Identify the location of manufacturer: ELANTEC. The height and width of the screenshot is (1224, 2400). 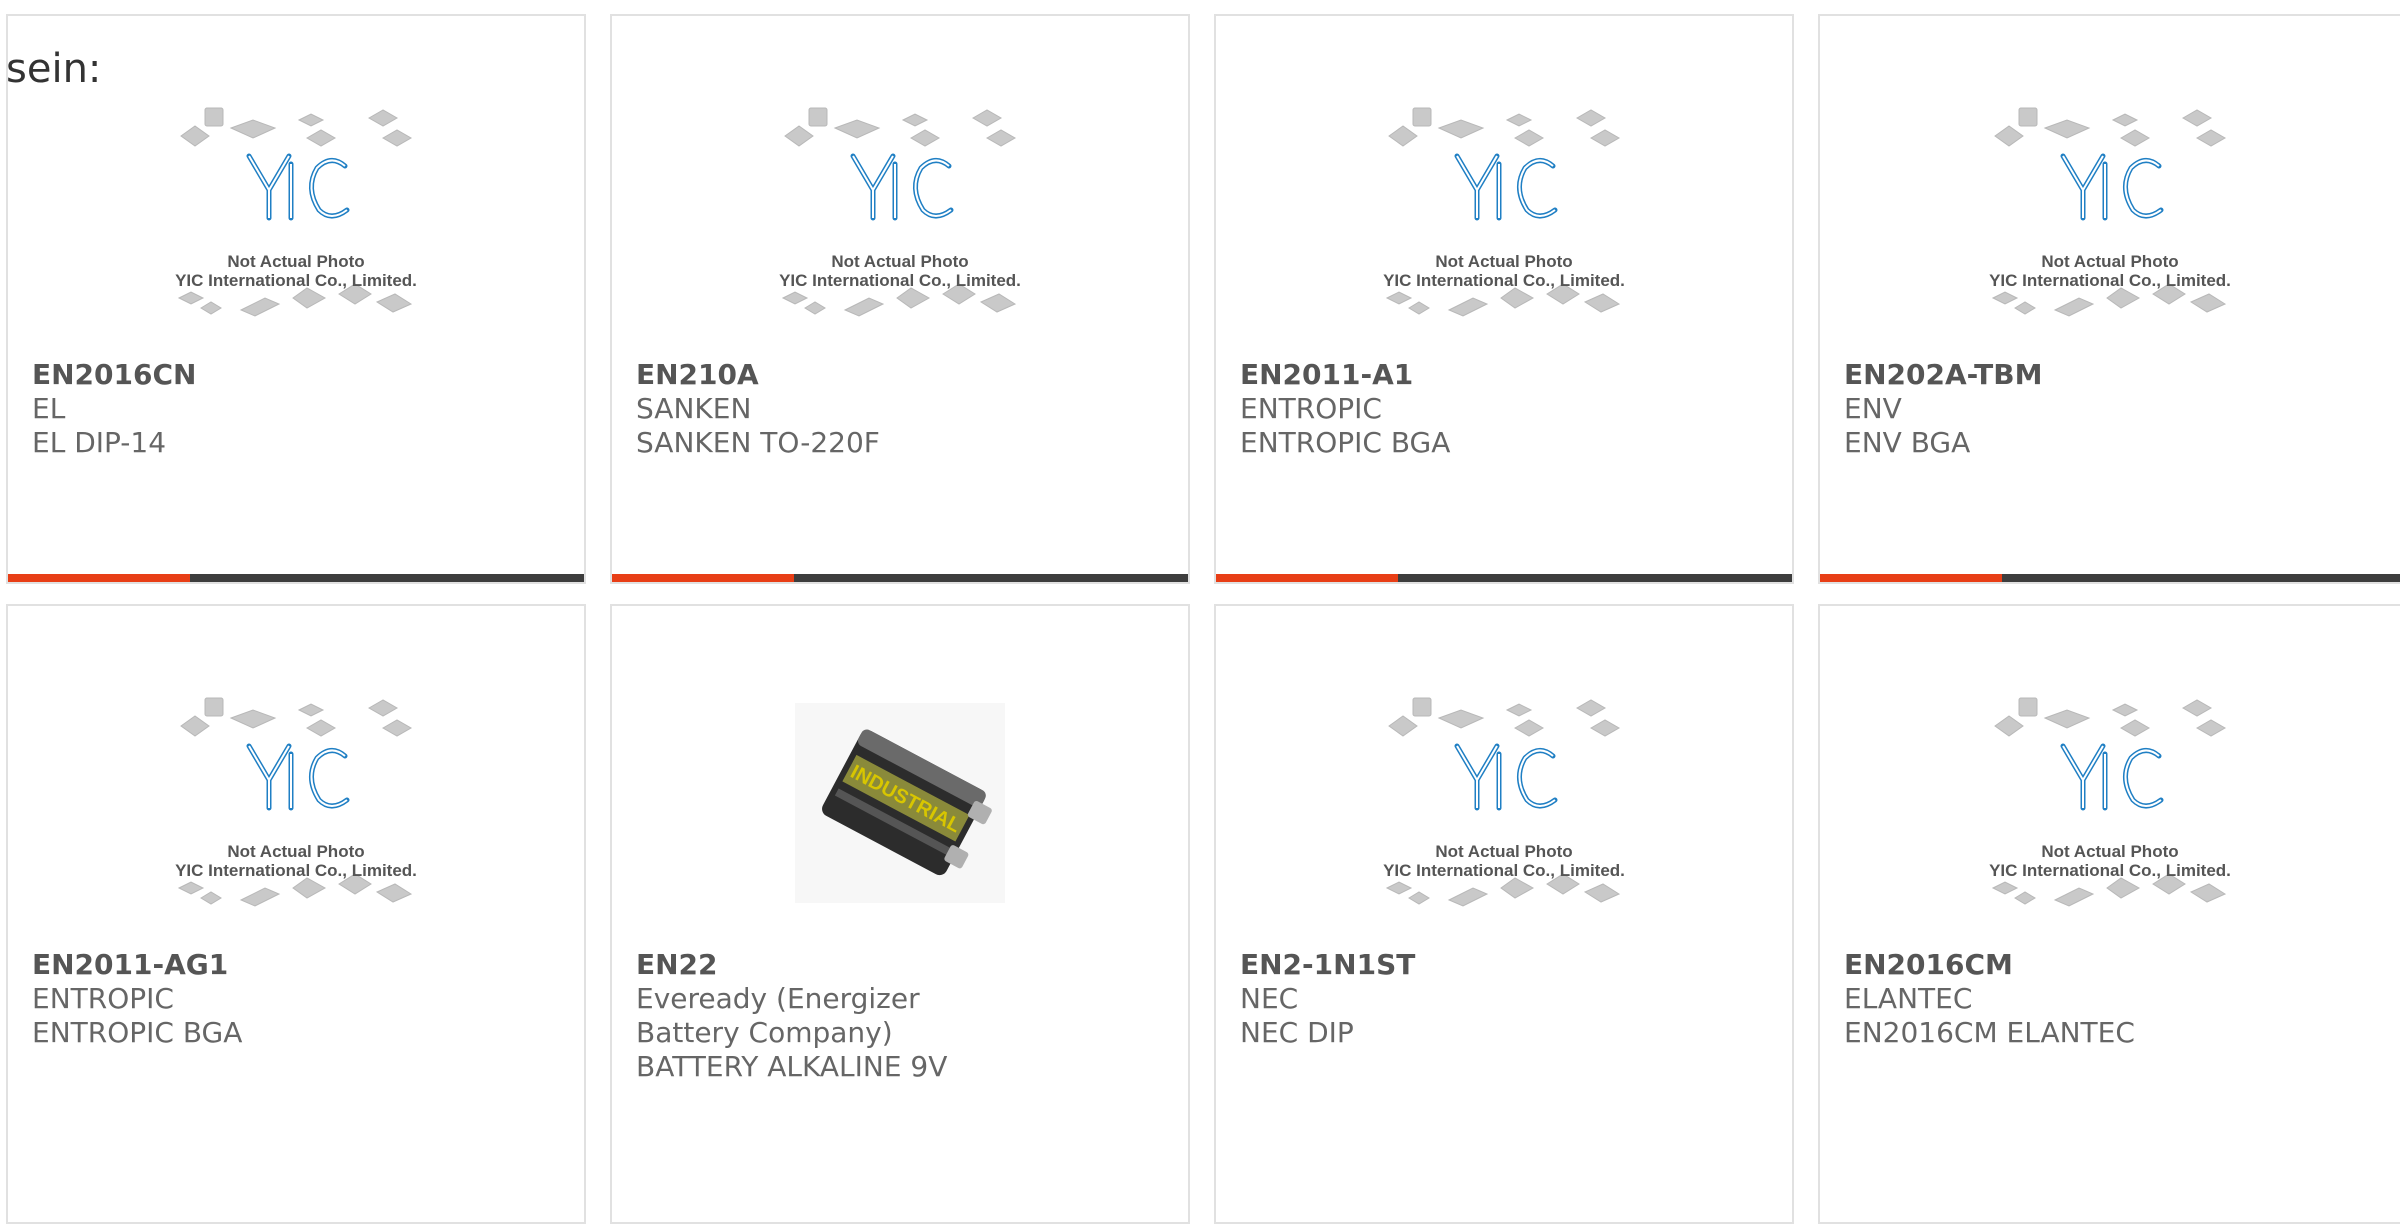
(1908, 998).